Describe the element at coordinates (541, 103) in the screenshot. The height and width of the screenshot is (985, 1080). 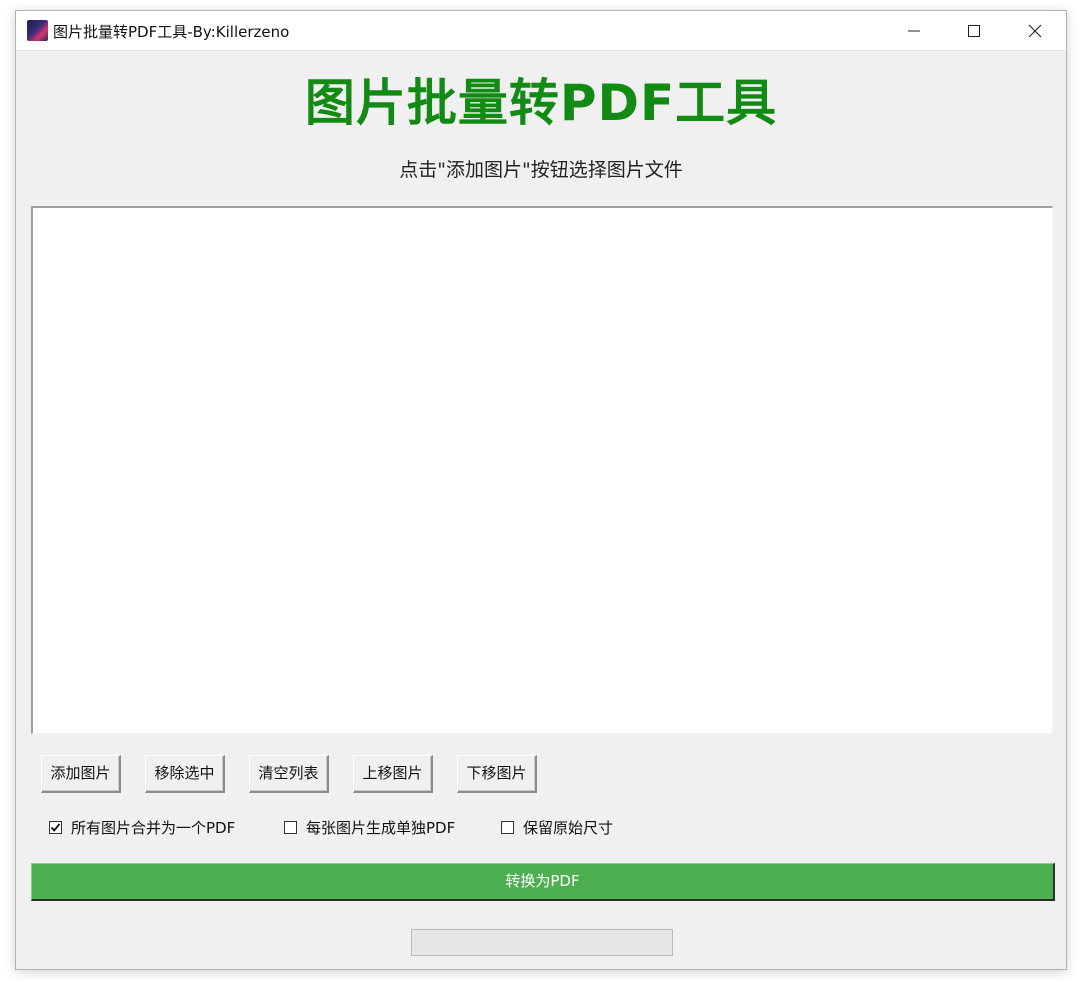
I see `app-heading: 图片批量转PDF工具` at that location.